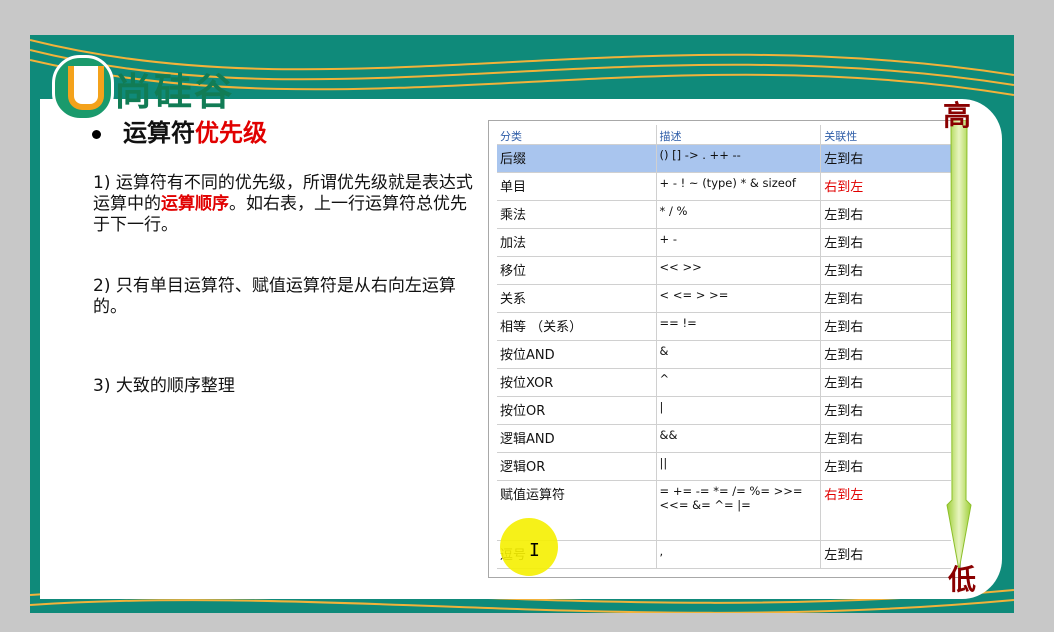  I want to click on table-row: 乘法 * / % 左到右, so click(724, 214).